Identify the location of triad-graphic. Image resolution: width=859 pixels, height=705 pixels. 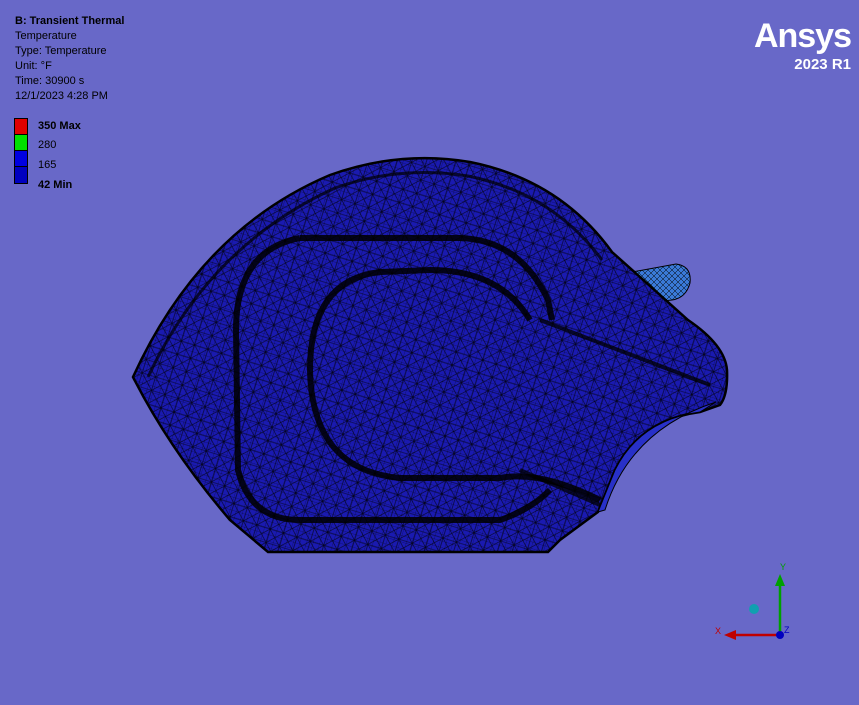
(754, 607).